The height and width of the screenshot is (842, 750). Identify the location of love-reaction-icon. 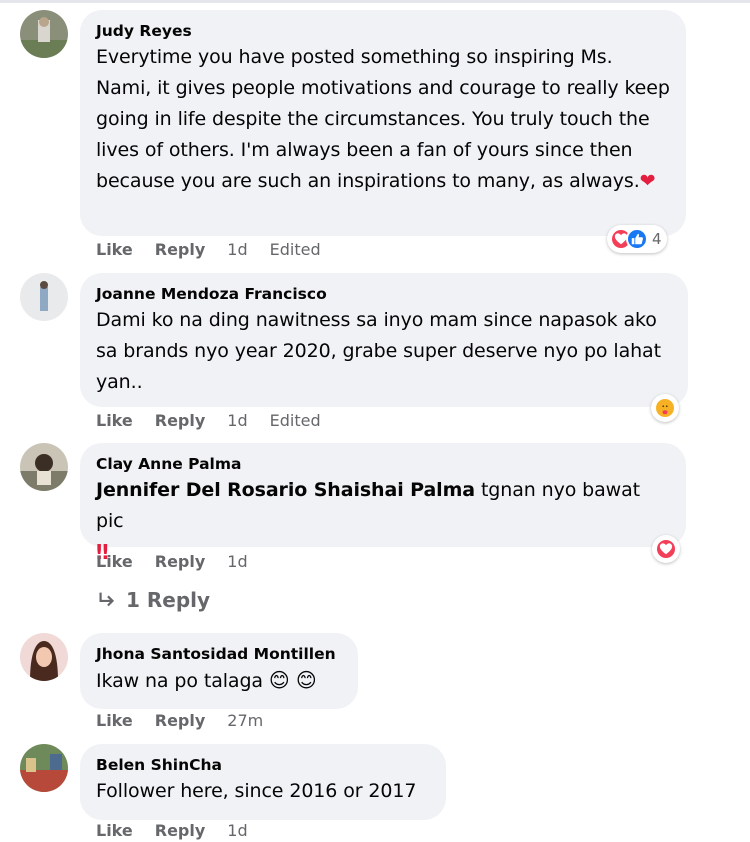
(666, 549).